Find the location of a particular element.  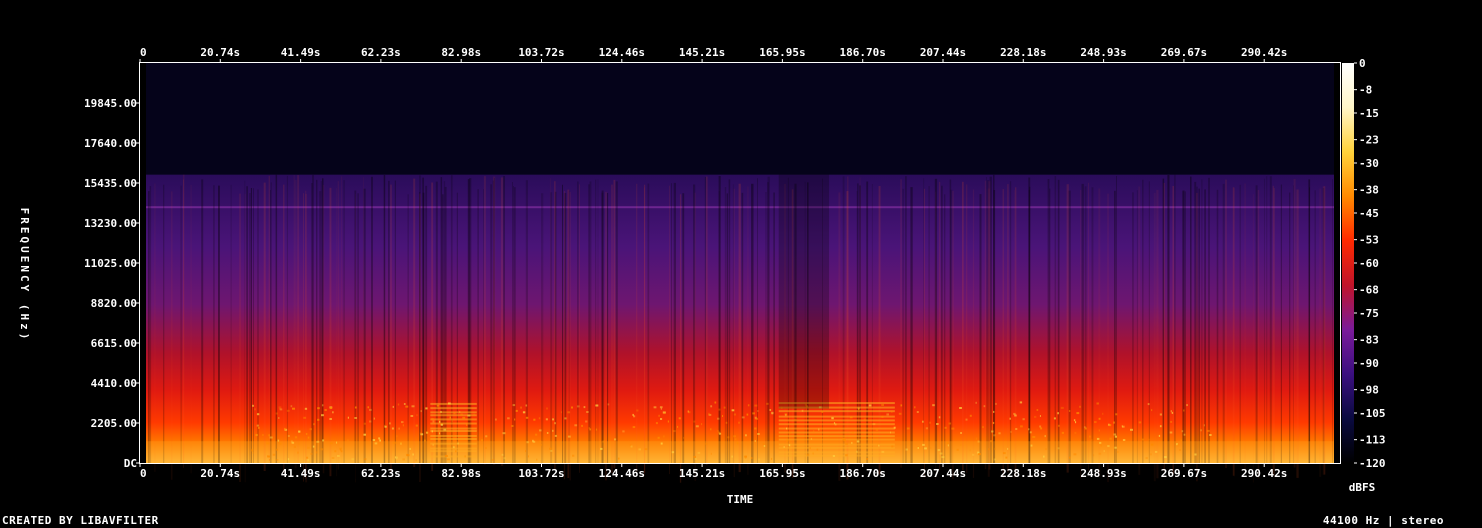

colorbar-tick-label: -15 is located at coordinates (1369, 113).